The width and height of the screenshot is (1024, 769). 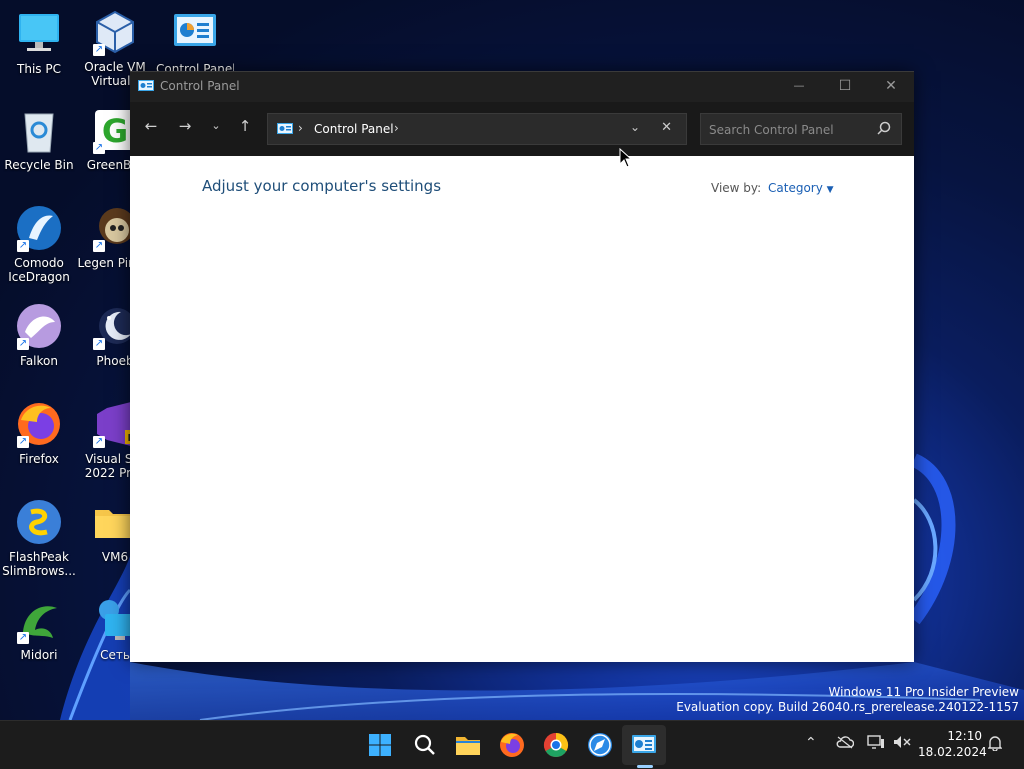 I want to click on taskbar: ⌃ 12:10 18.02.2024, so click(x=512, y=744).